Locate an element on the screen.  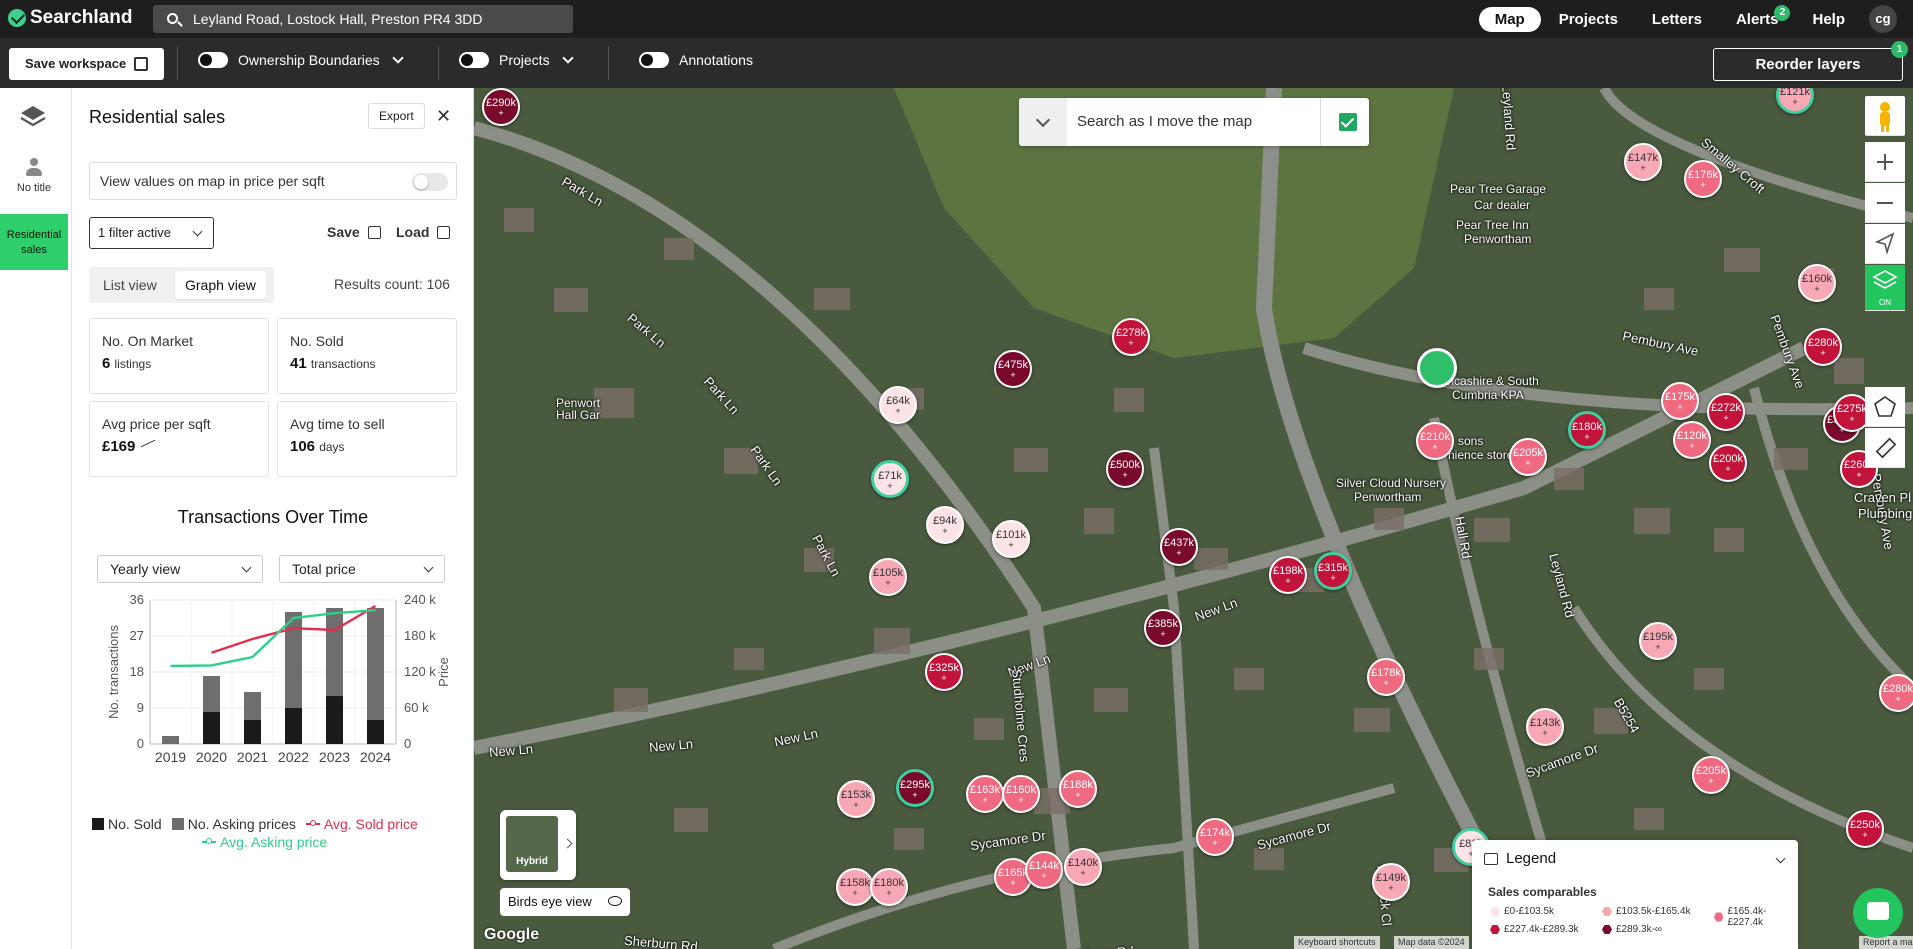
nav-help: Help is located at coordinates (1828, 19).